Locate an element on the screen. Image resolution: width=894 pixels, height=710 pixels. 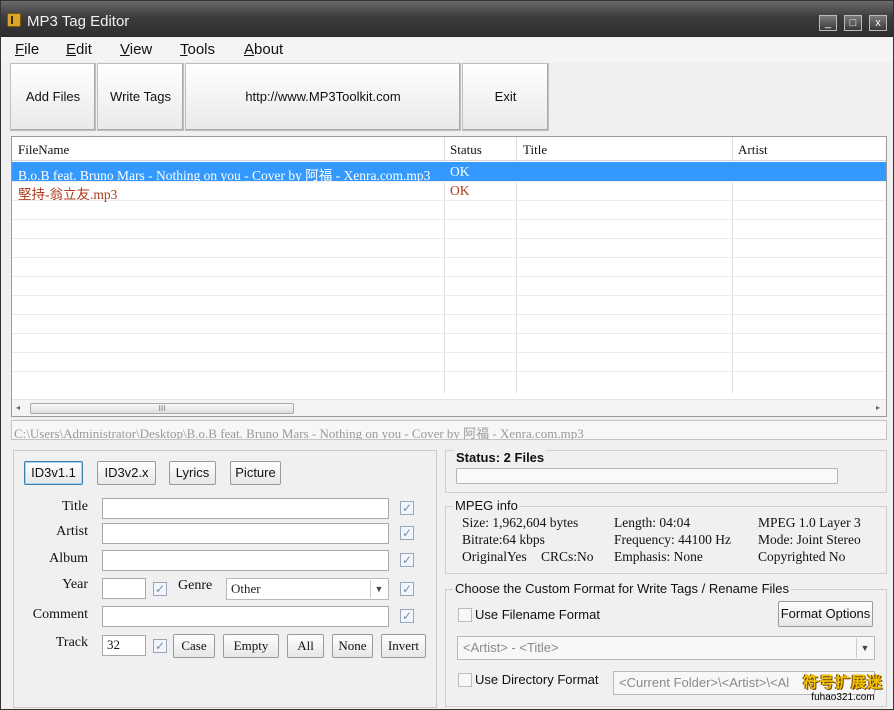
use-directory-checkbox is located at coordinates (465, 680).